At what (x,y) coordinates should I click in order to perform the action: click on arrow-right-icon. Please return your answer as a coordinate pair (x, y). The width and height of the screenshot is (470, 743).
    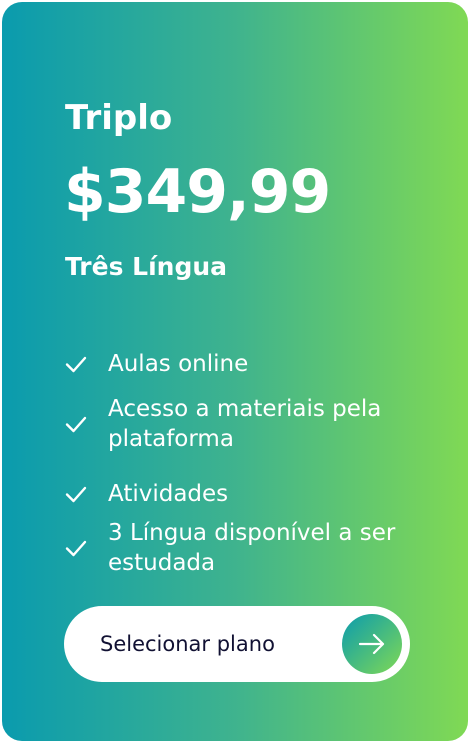
    Looking at the image, I should click on (371, 644).